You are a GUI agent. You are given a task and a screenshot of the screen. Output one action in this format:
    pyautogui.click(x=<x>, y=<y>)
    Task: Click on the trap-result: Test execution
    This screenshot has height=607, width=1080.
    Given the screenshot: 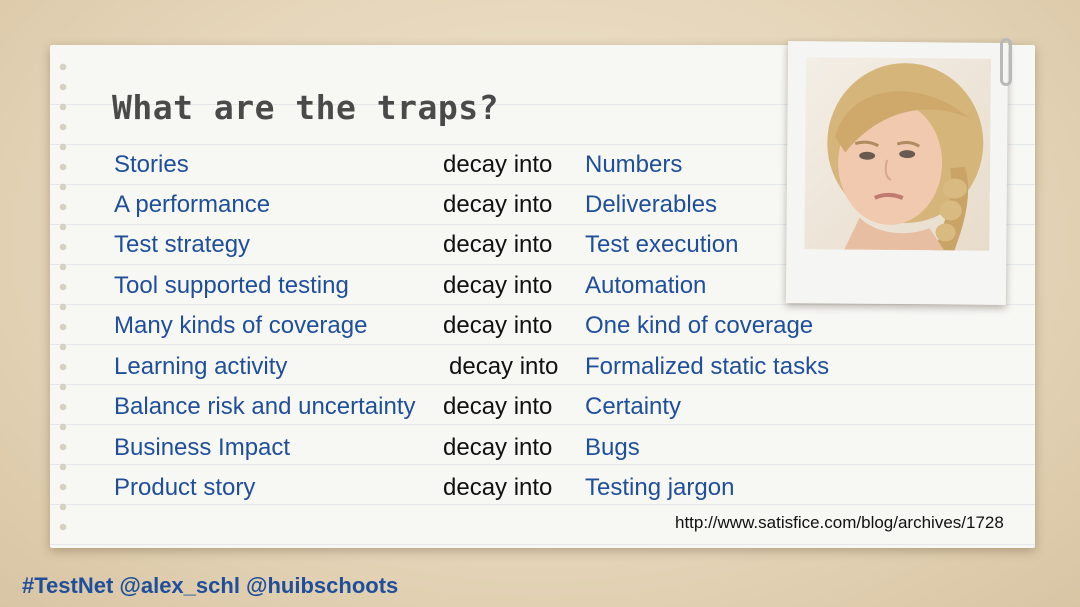 What is the action you would take?
    pyautogui.click(x=662, y=244)
    